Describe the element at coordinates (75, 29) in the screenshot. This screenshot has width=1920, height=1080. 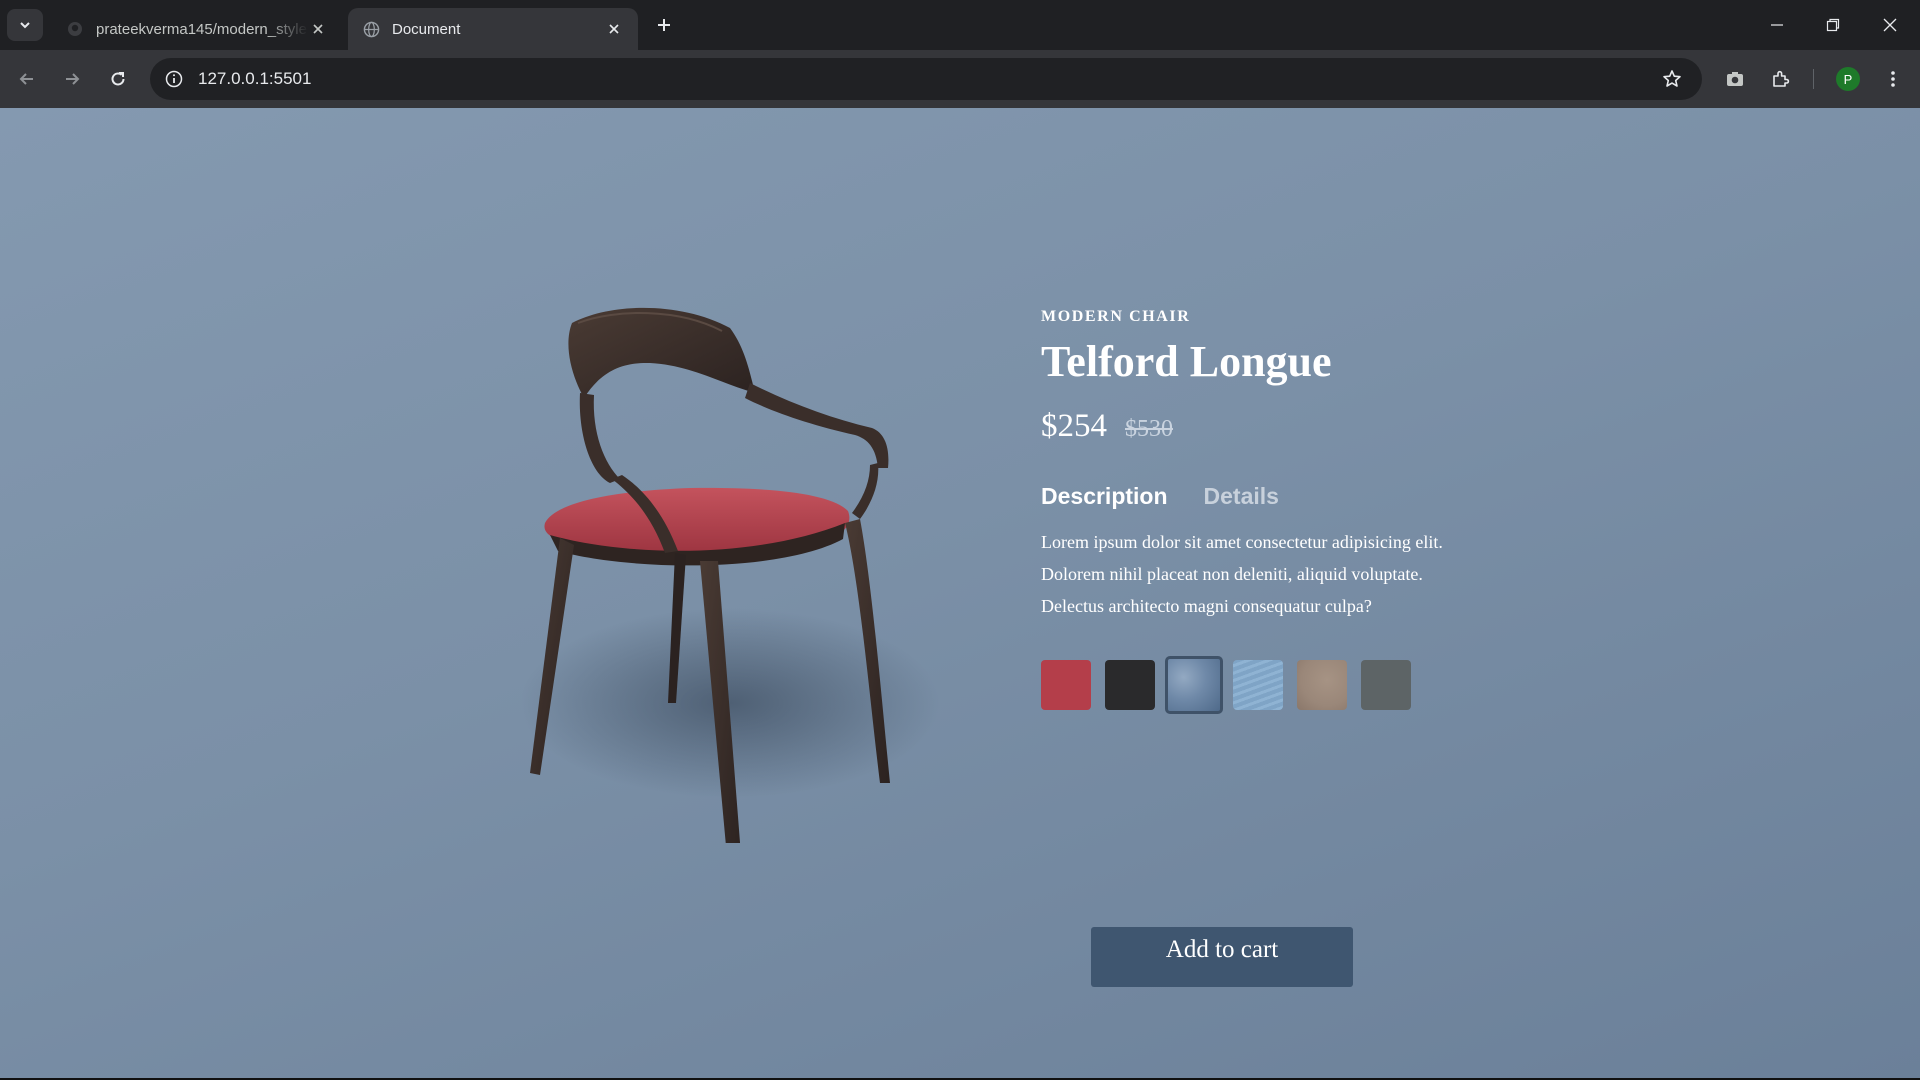
I see `github-icon` at that location.